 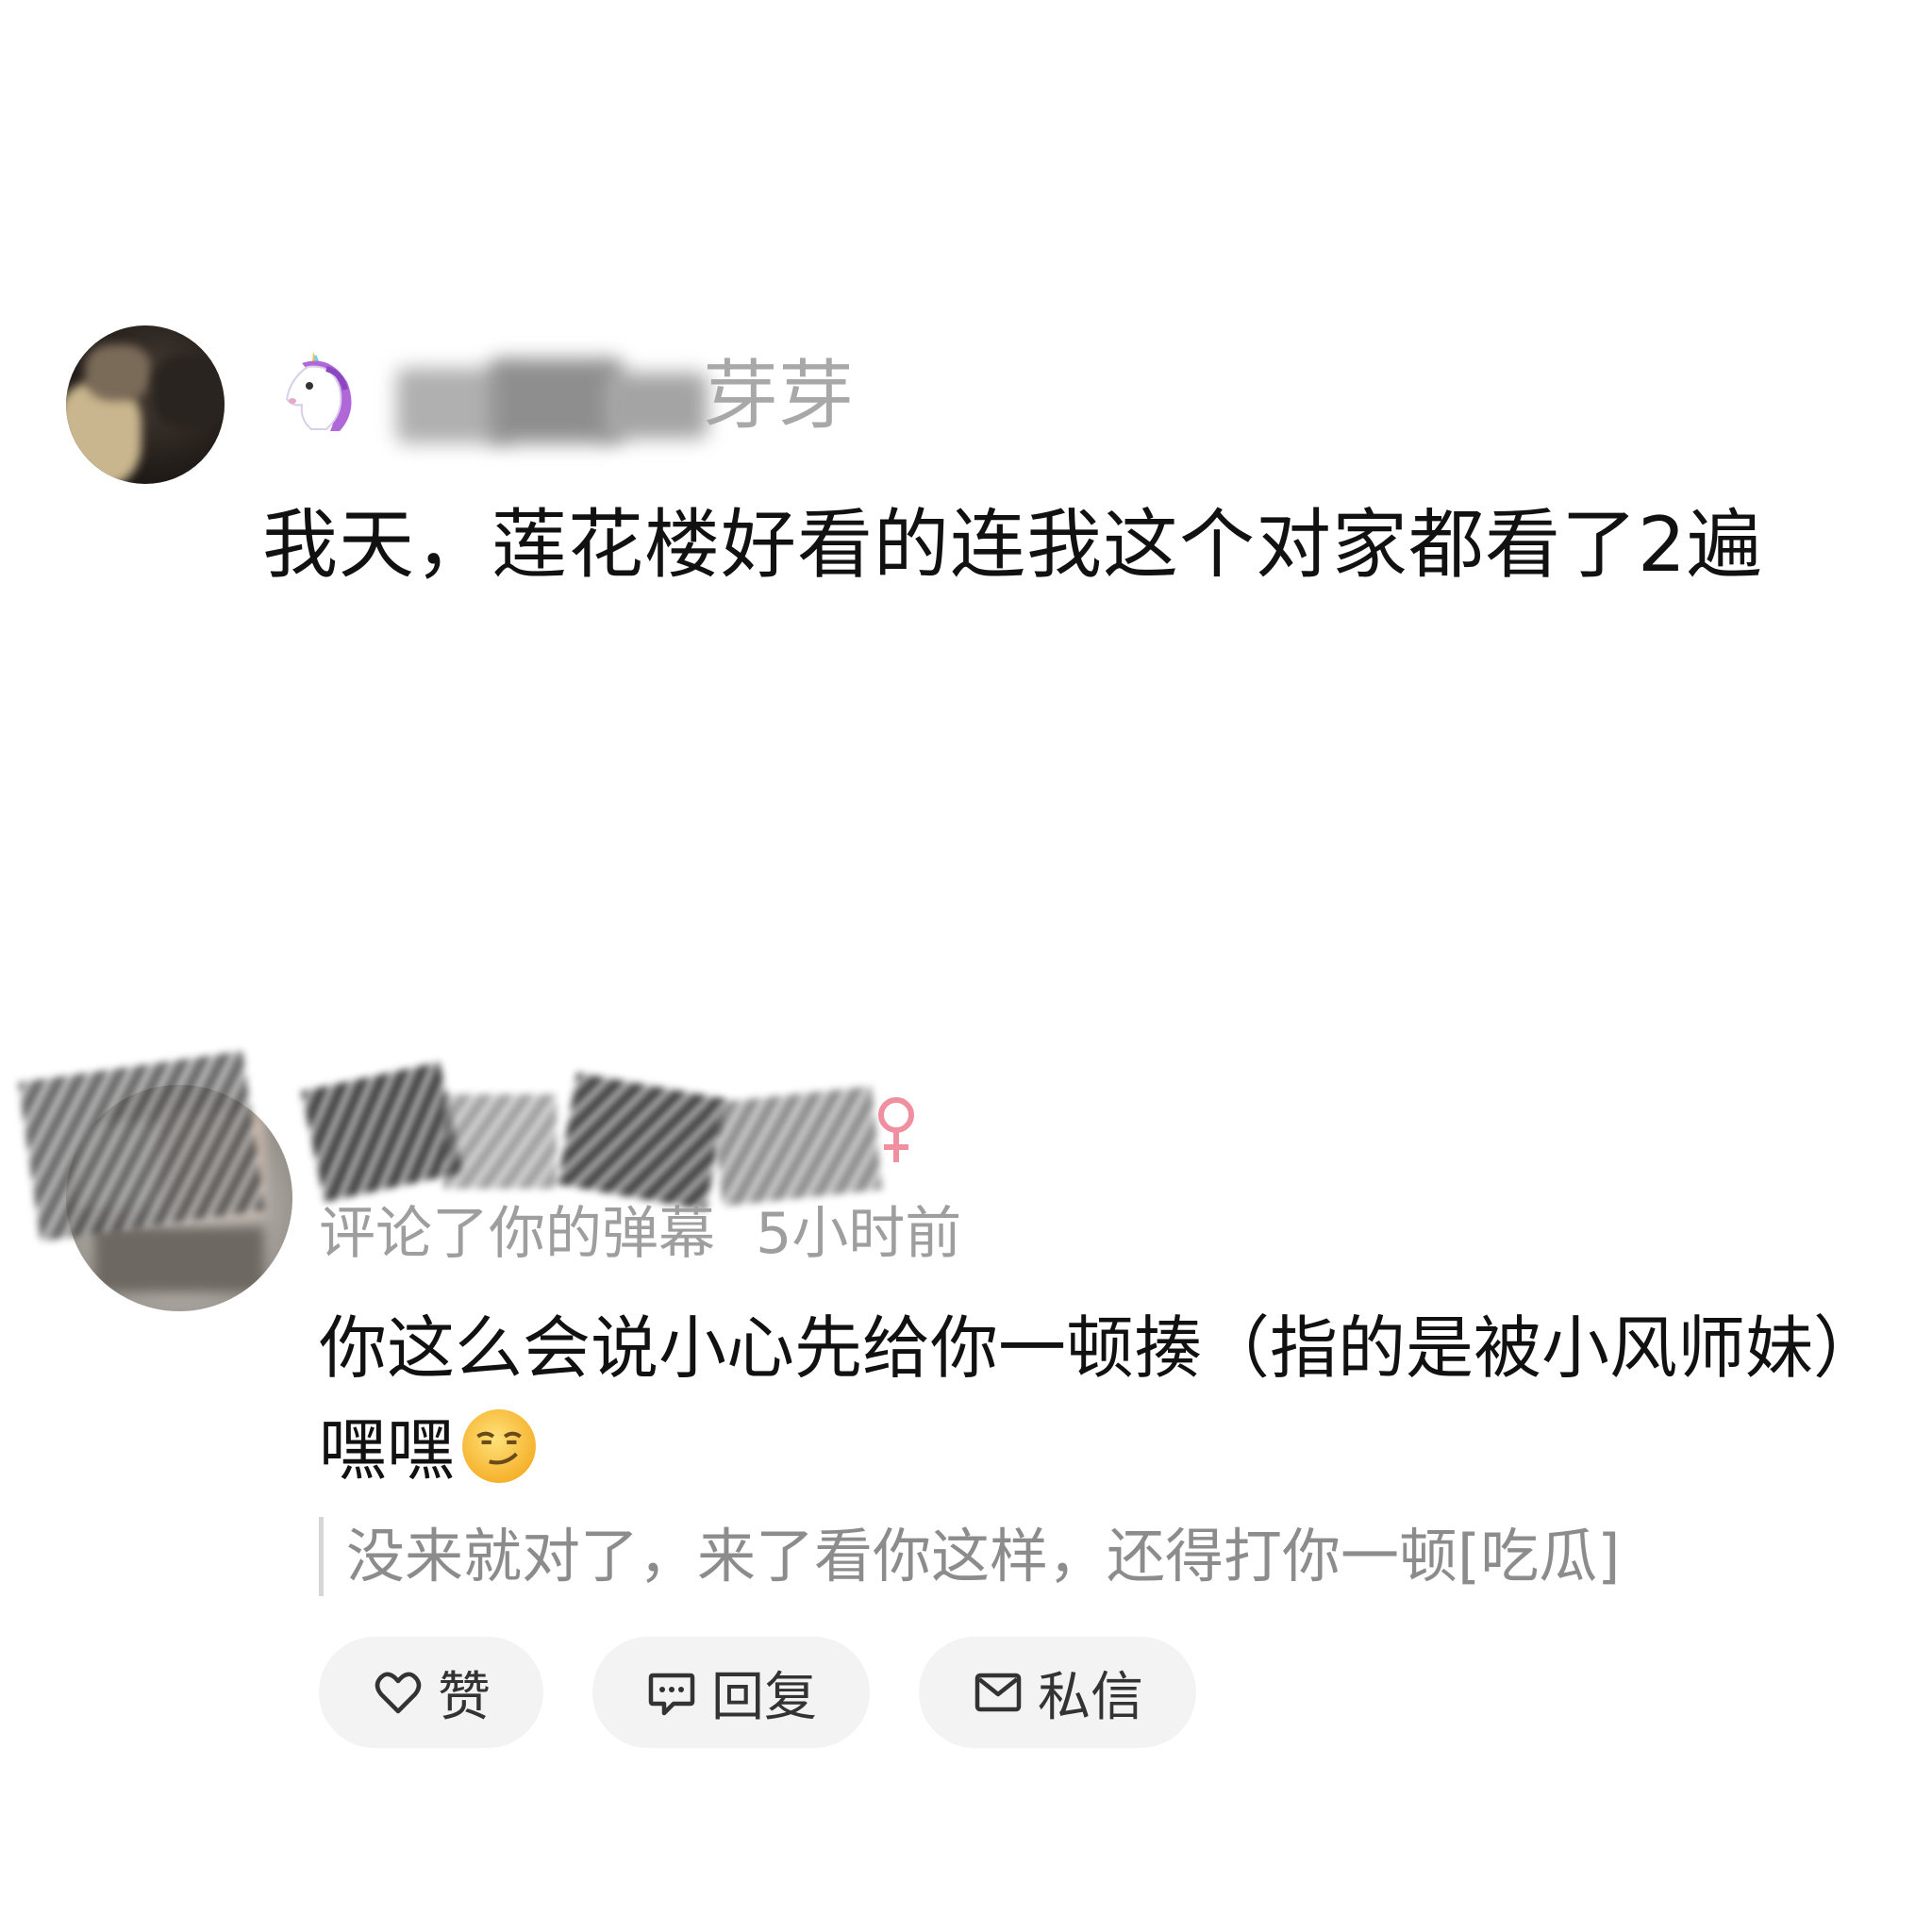 What do you see at coordinates (859, 1234) in the screenshot?
I see `timestamp: 5小时前` at bounding box center [859, 1234].